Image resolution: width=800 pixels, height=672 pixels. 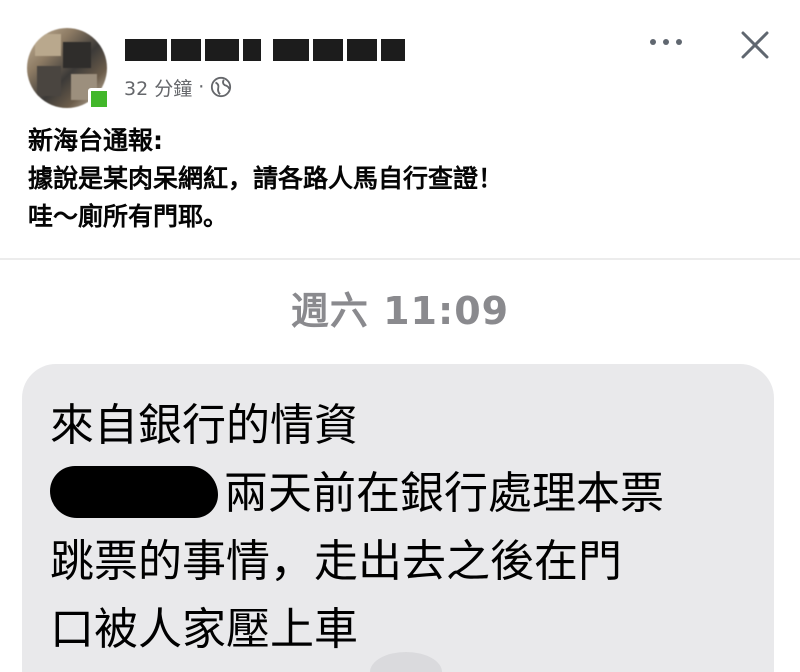 I want to click on globe-icon, so click(x=221, y=87).